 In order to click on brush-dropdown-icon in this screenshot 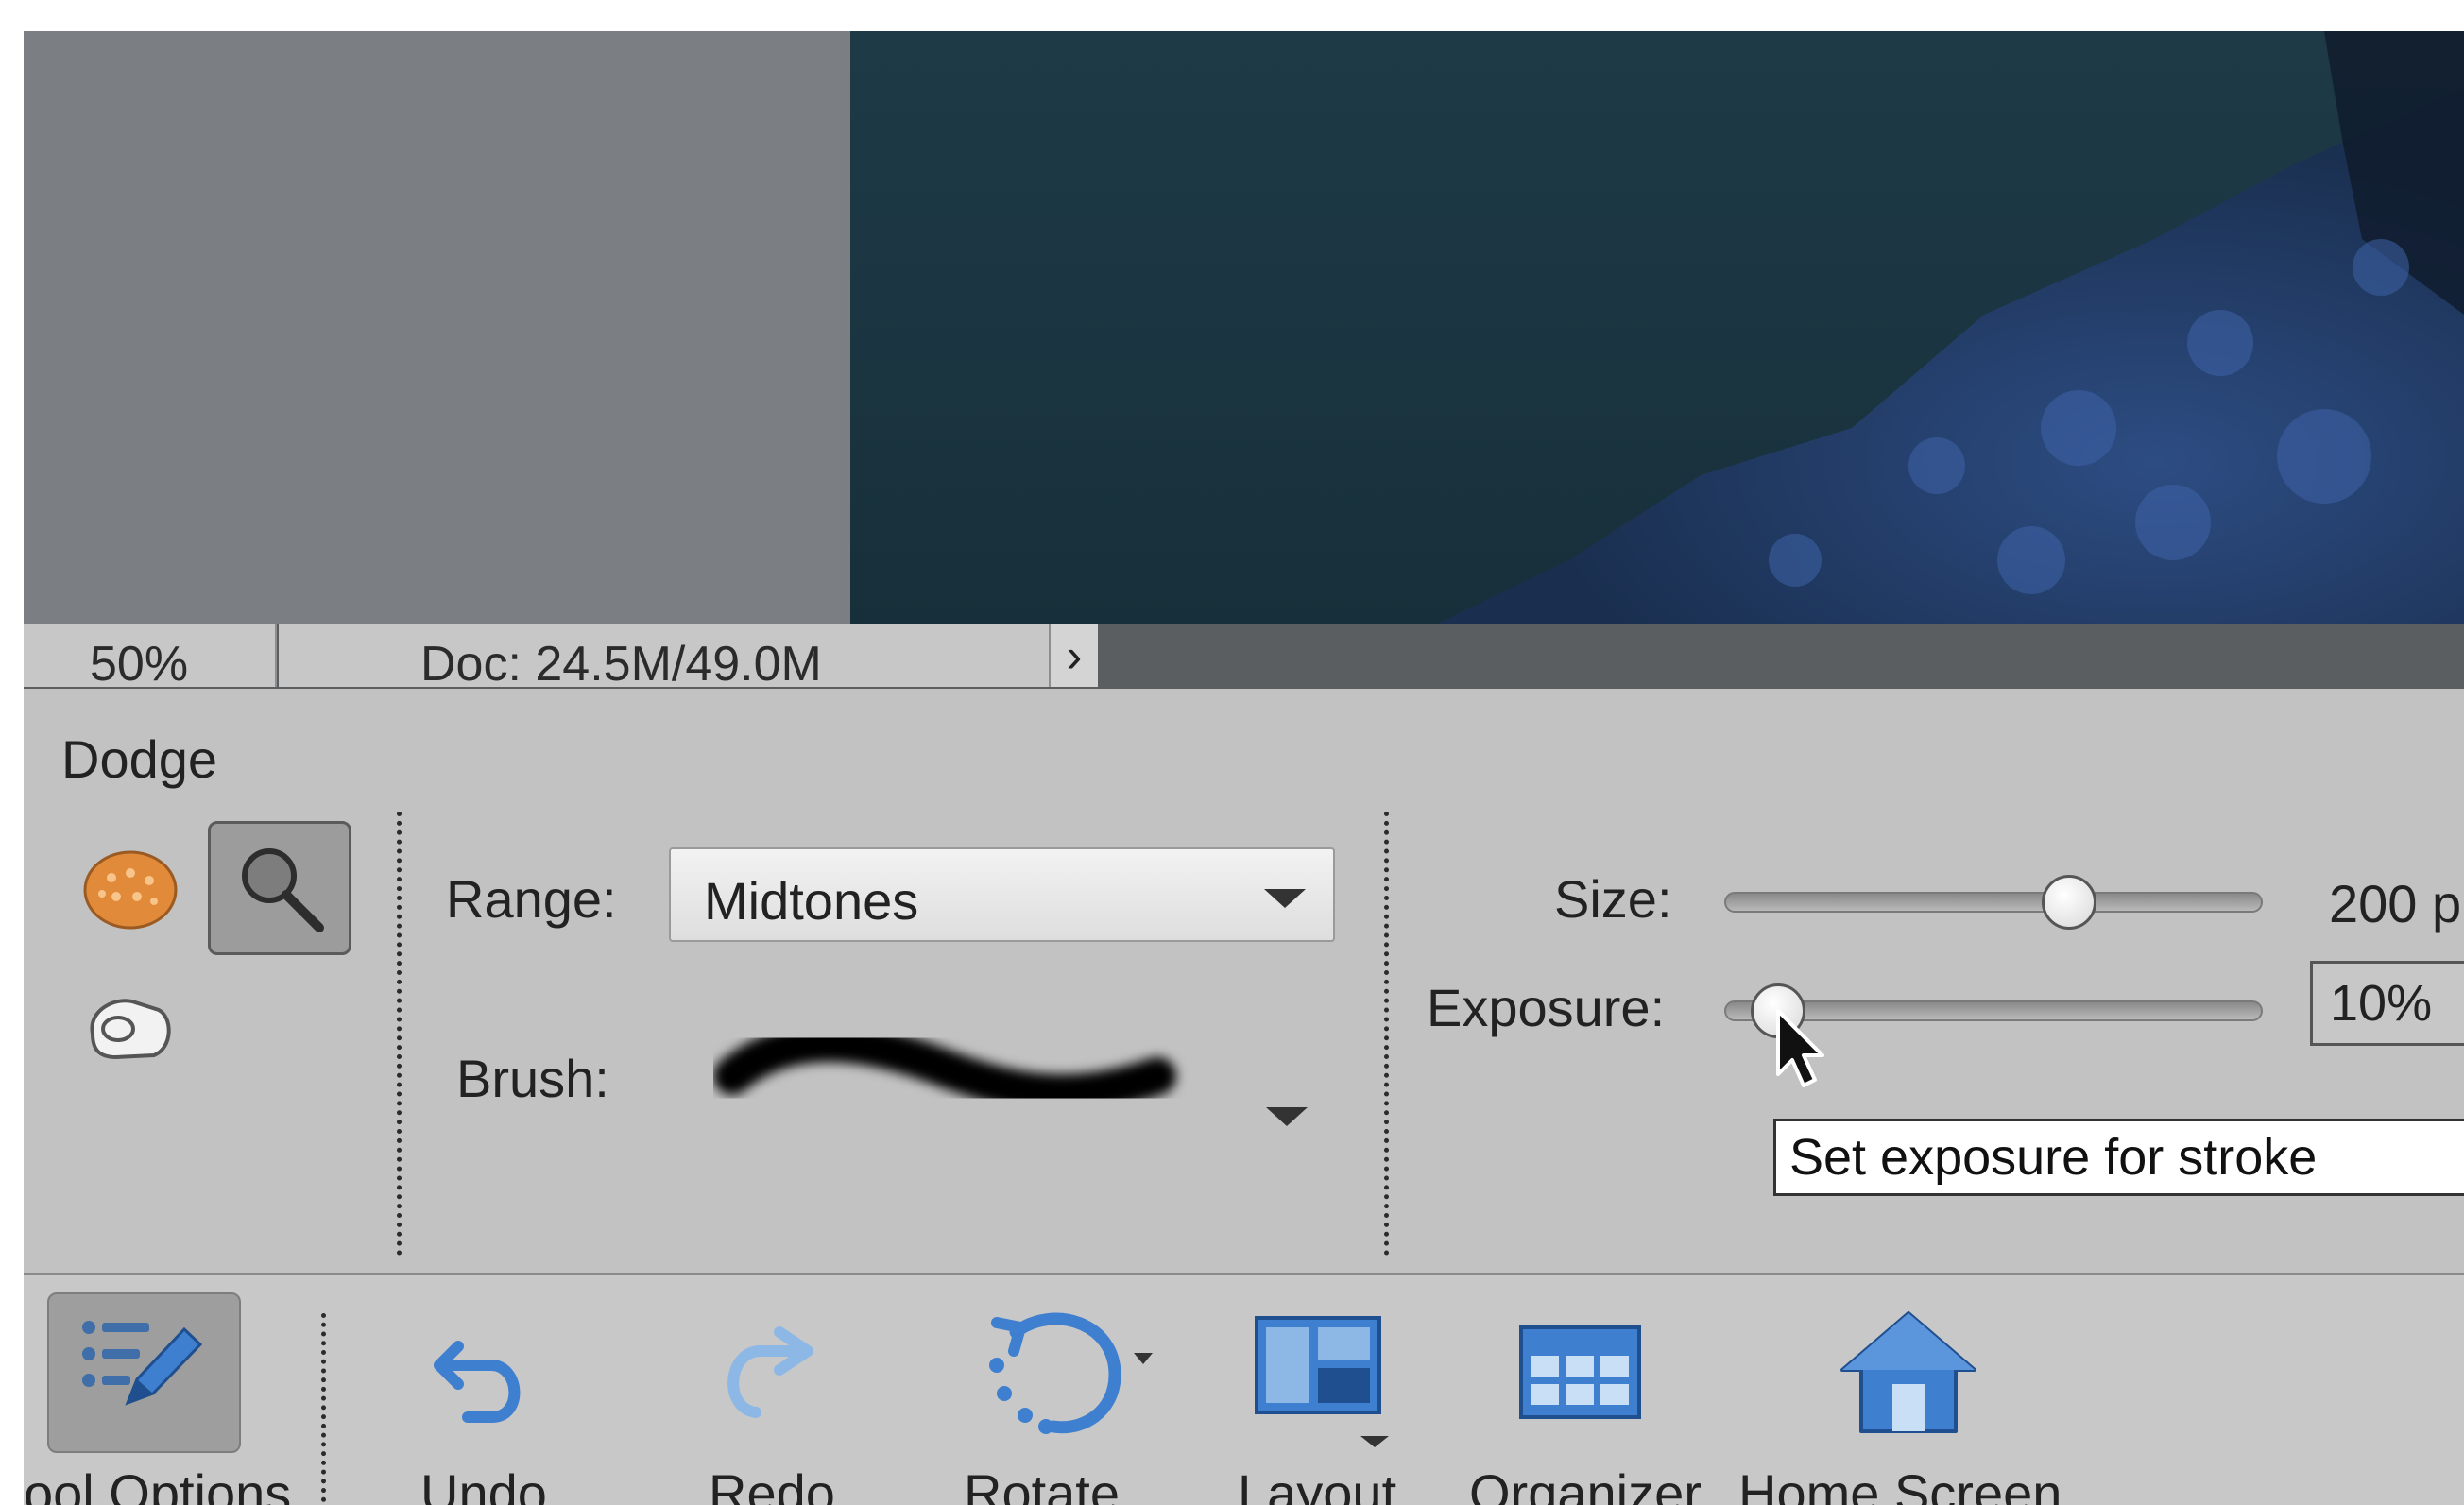, I will do `click(1287, 1116)`.